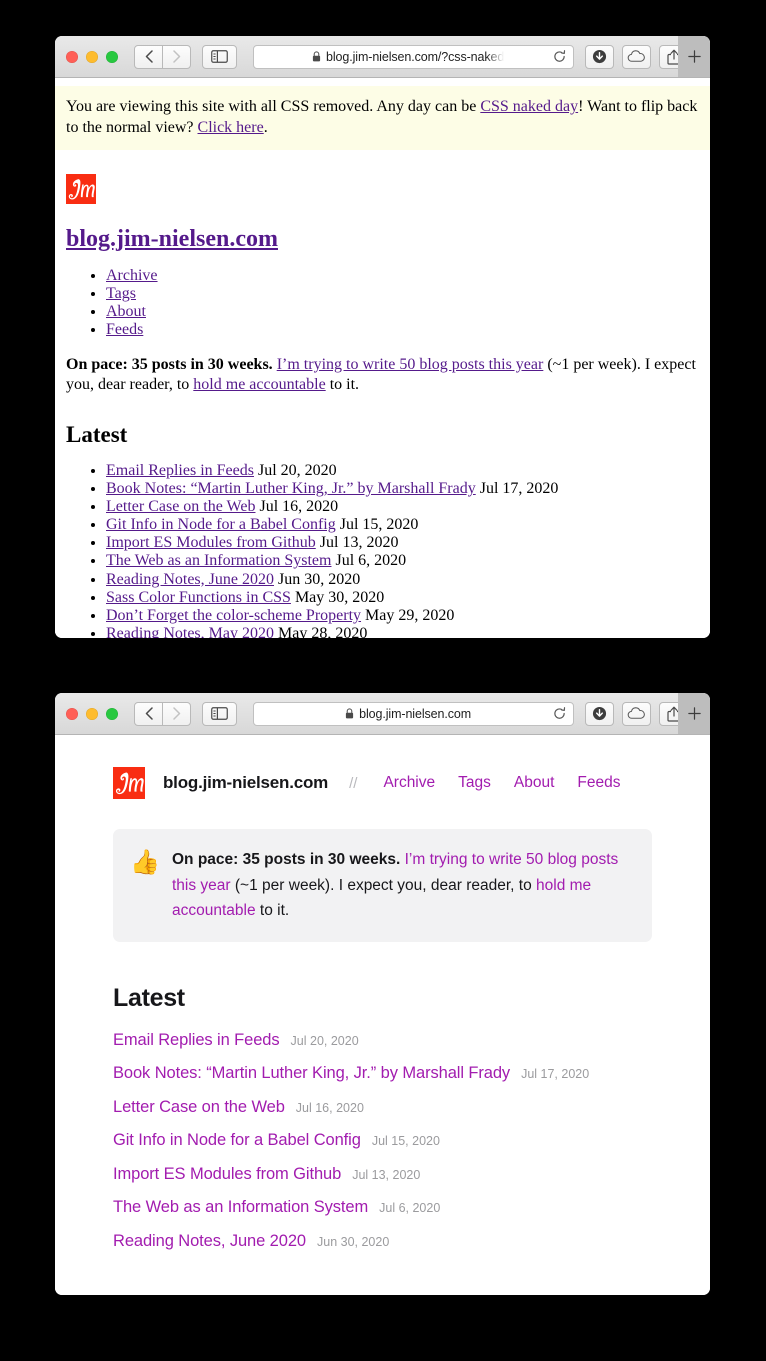 The height and width of the screenshot is (1361, 766). I want to click on css-naked-day-link: CSS naked day, so click(529, 106).